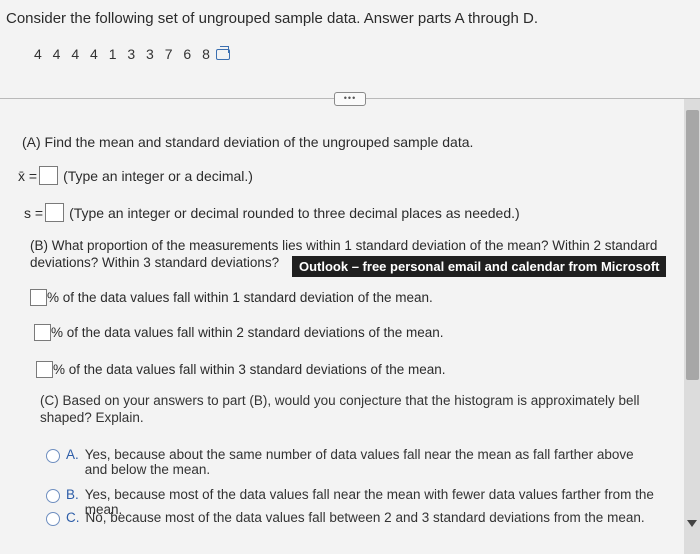  What do you see at coordinates (44, 369) in the screenshot?
I see `within-3-input` at bounding box center [44, 369].